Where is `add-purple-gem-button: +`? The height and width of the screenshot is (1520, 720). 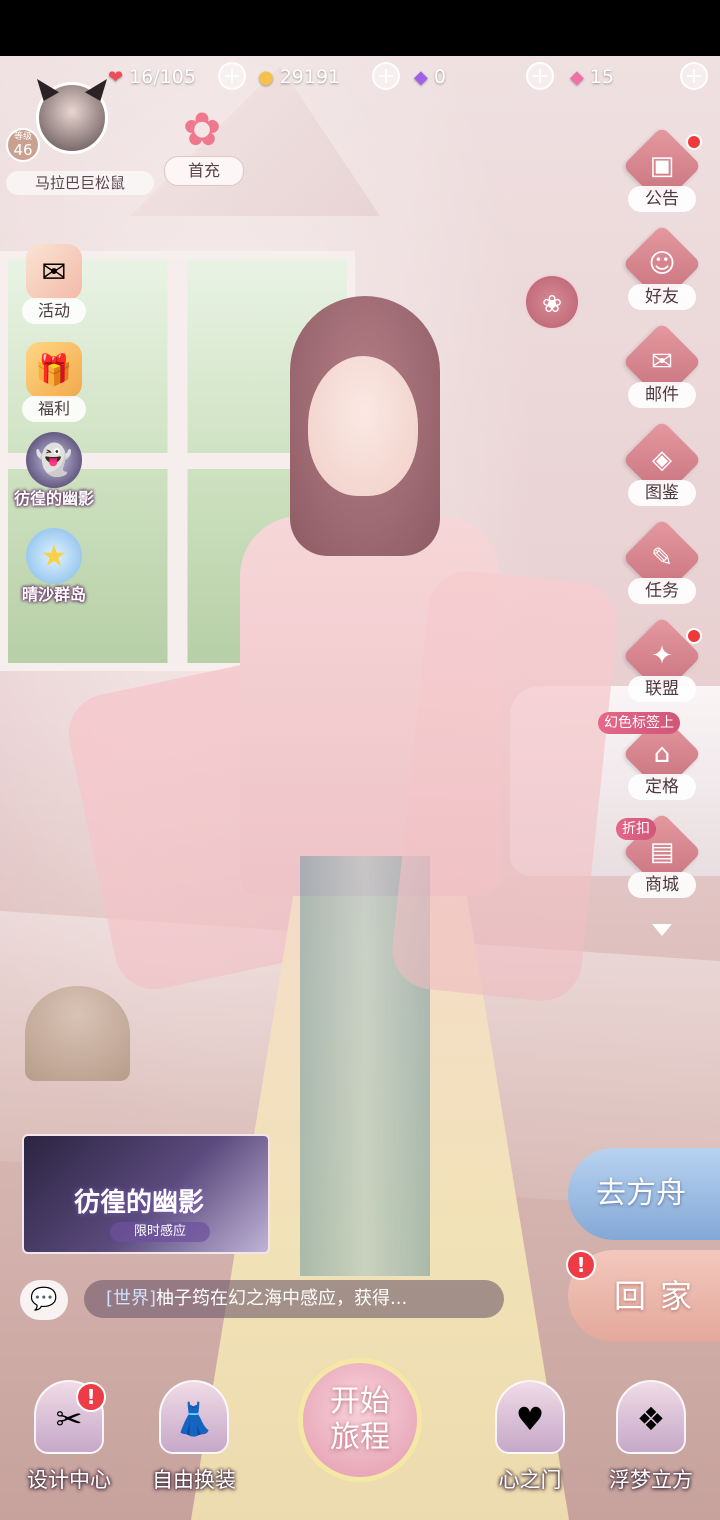
add-purple-gem-button: + is located at coordinates (540, 76).